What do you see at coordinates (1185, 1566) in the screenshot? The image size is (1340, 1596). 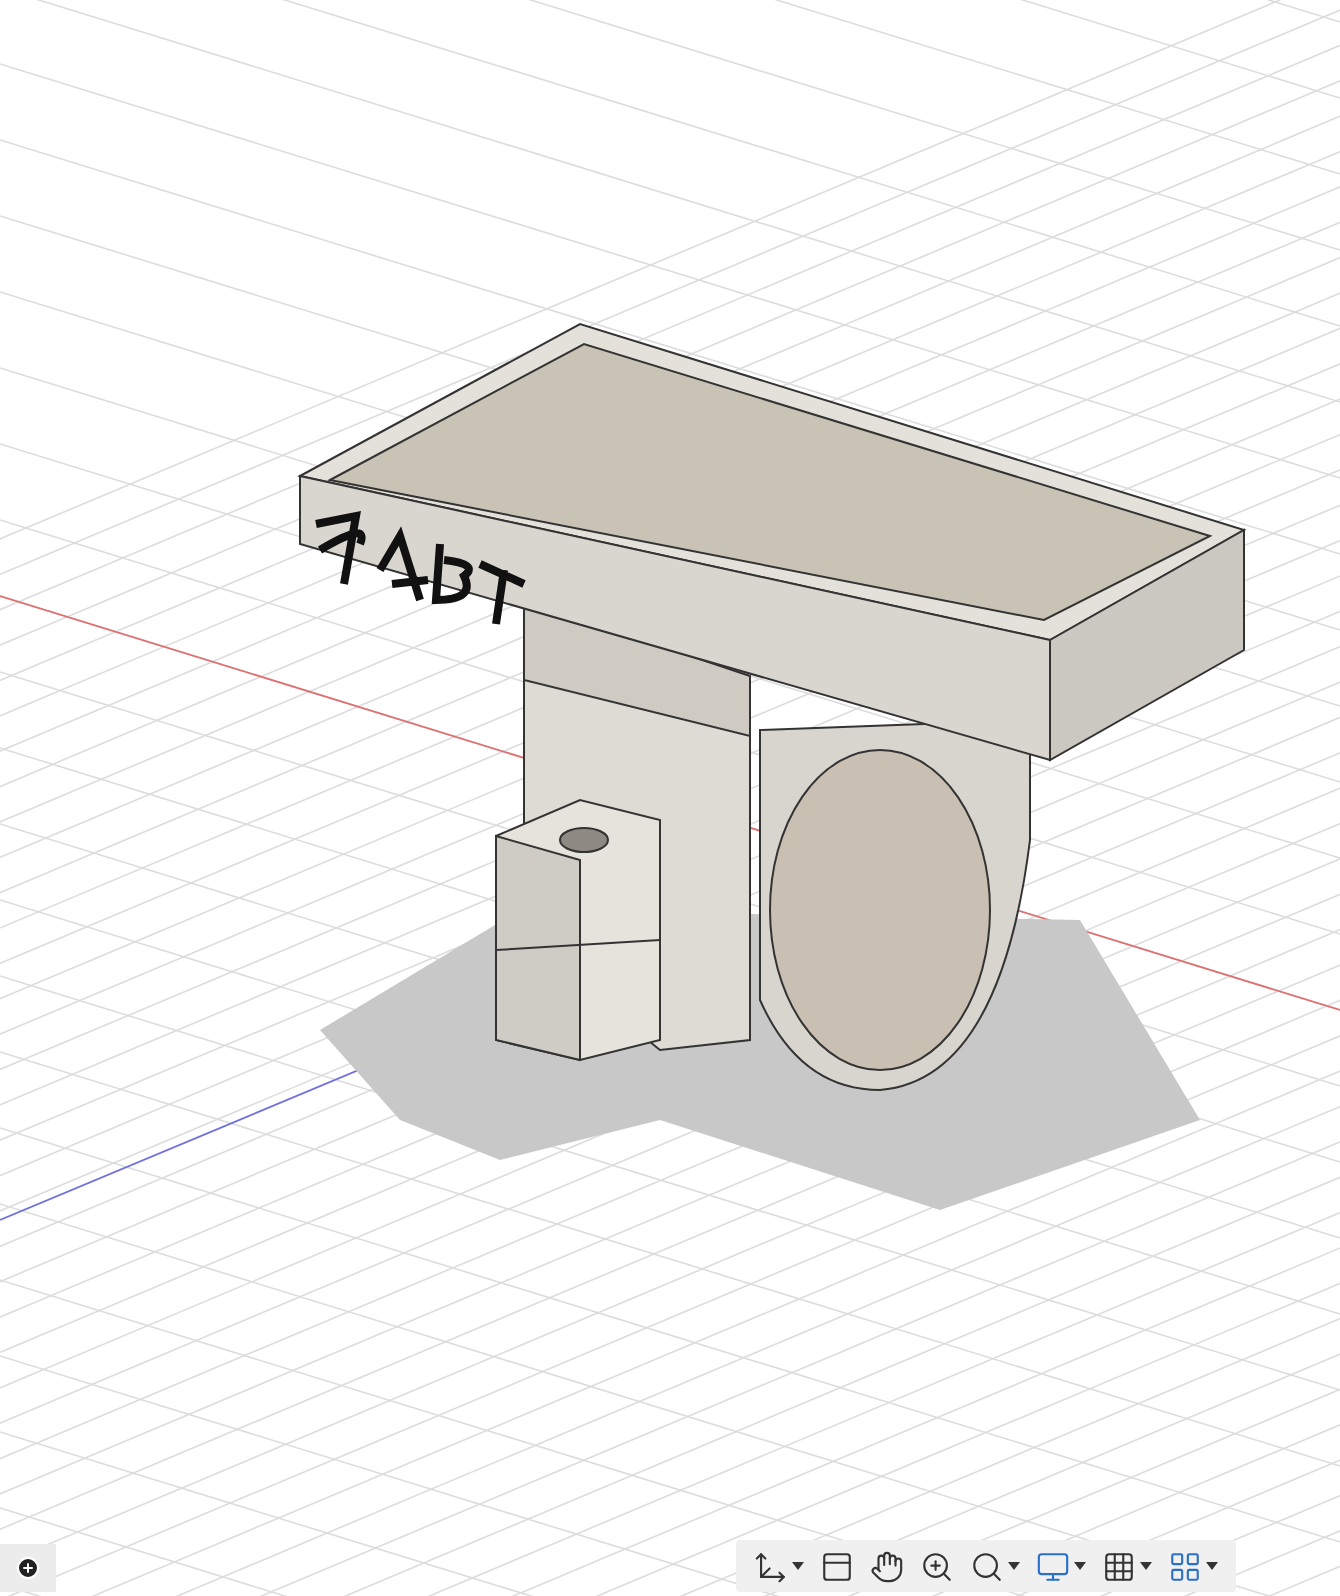 I see `viewports-icon` at bounding box center [1185, 1566].